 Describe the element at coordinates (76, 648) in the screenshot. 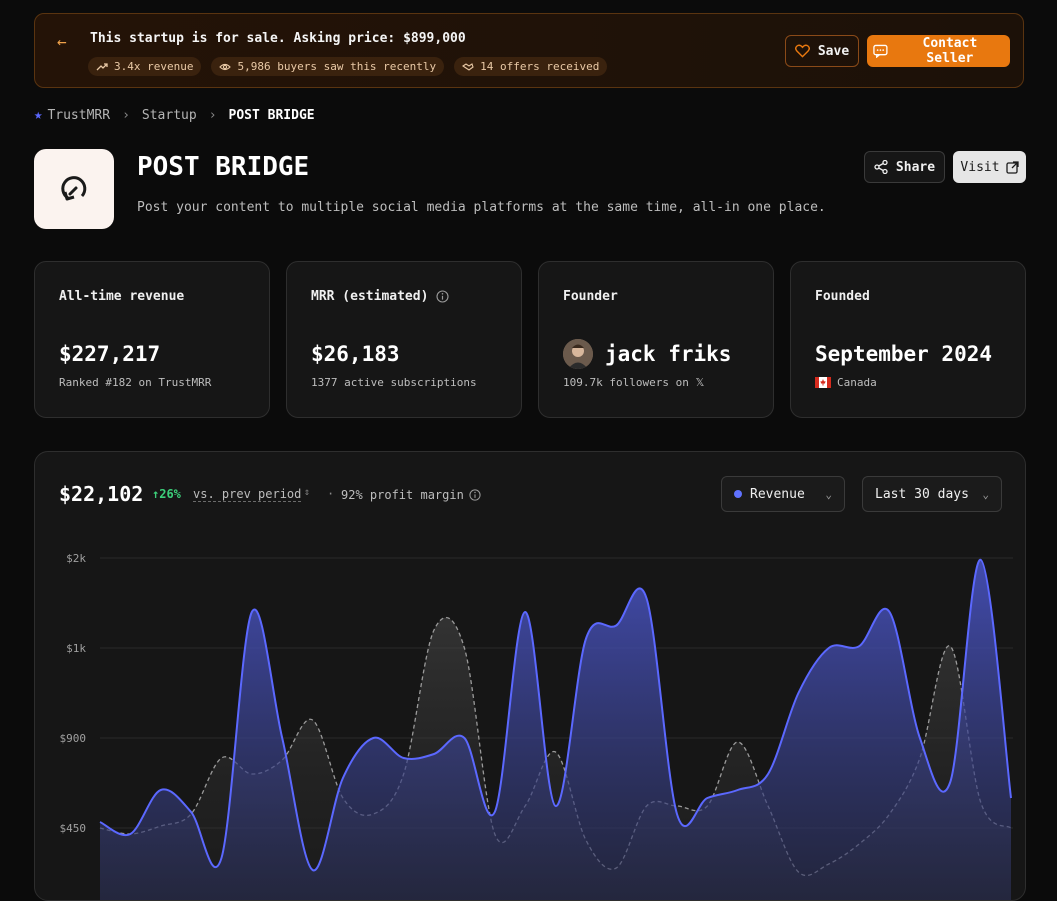

I see `y-tick-label: $1k` at that location.